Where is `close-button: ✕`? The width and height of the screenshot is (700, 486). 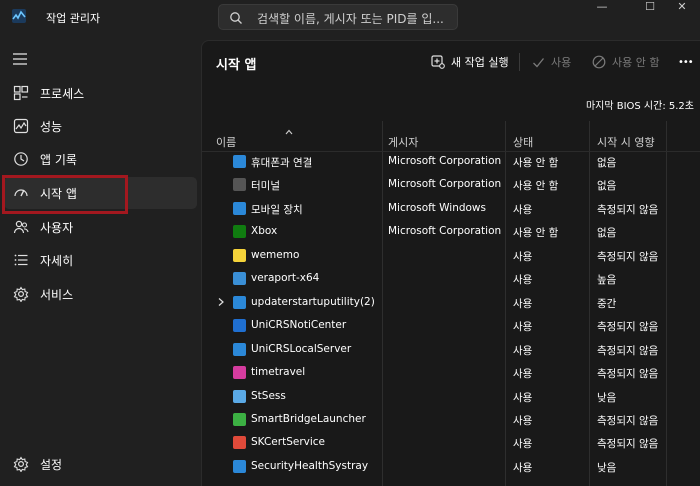
close-button: ✕ is located at coordinates (681, 8).